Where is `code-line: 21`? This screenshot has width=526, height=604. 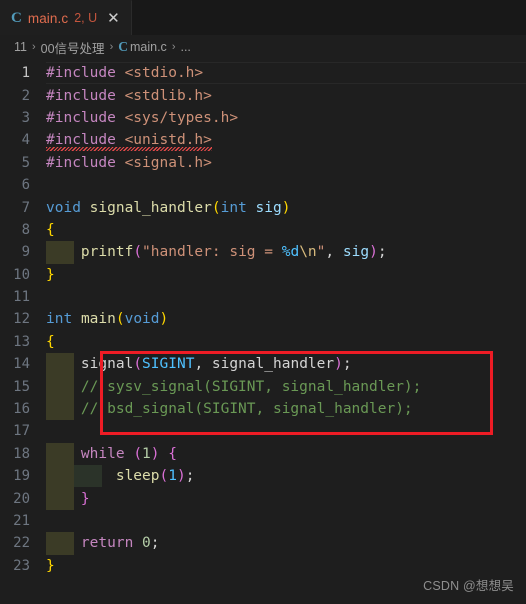 code-line: 21 is located at coordinates (263, 521).